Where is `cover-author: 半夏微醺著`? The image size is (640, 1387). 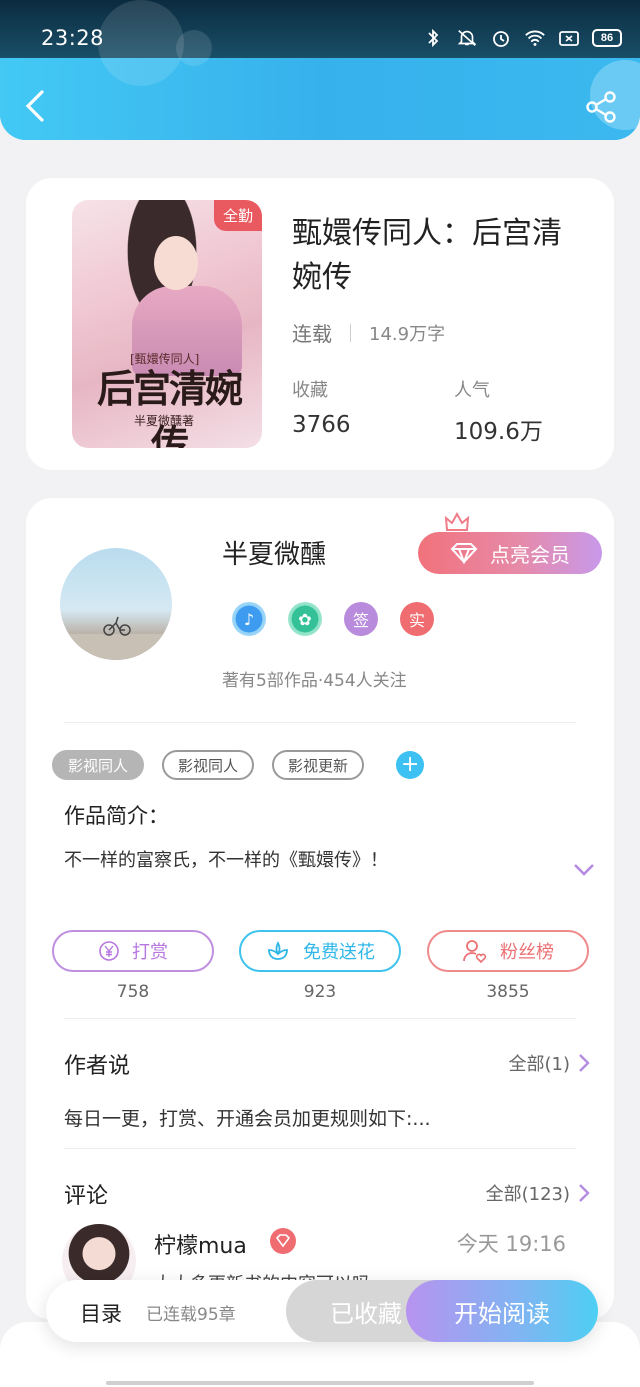 cover-author: 半夏微醺著 is located at coordinates (164, 421).